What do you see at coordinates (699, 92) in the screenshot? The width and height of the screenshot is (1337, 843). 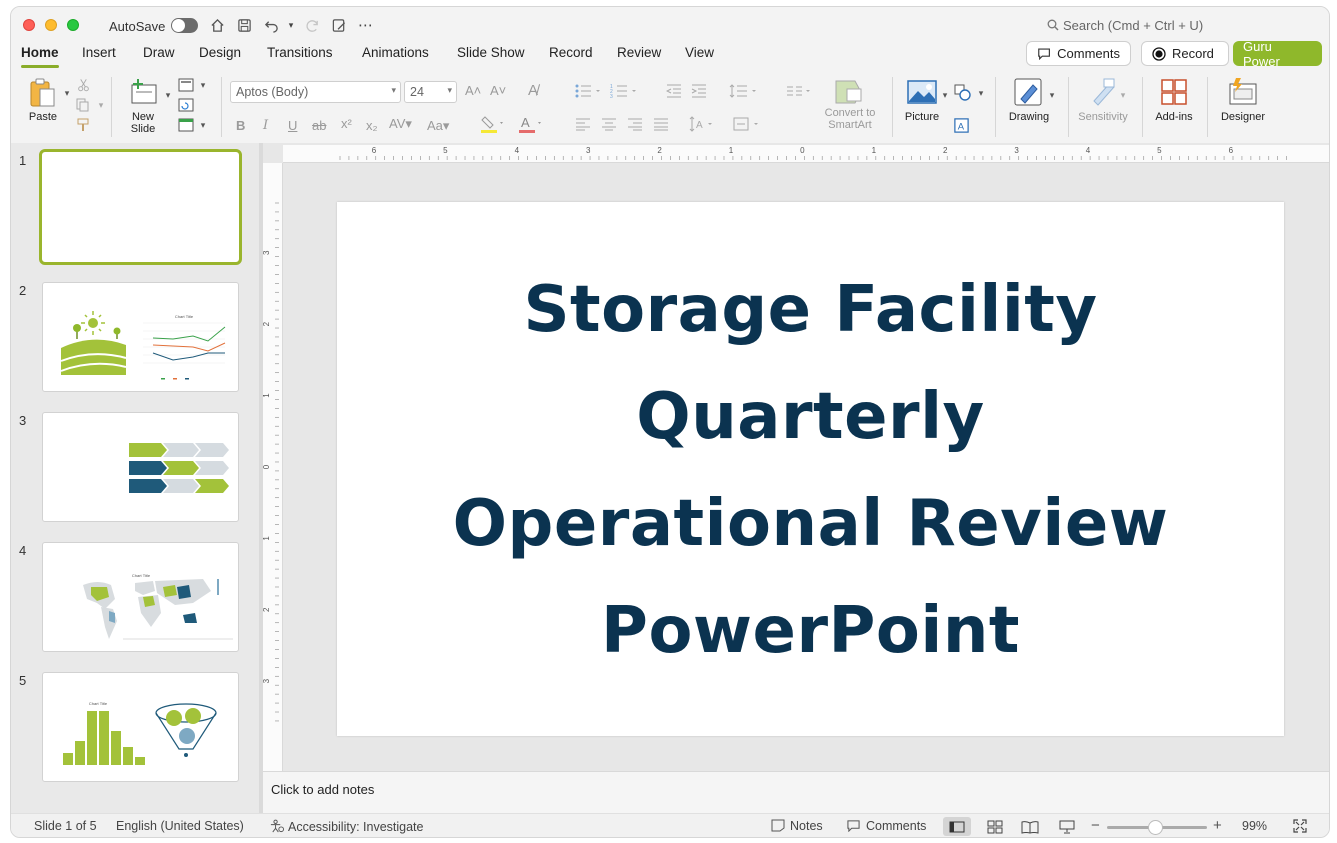 I see `increase-indent-icon` at bounding box center [699, 92].